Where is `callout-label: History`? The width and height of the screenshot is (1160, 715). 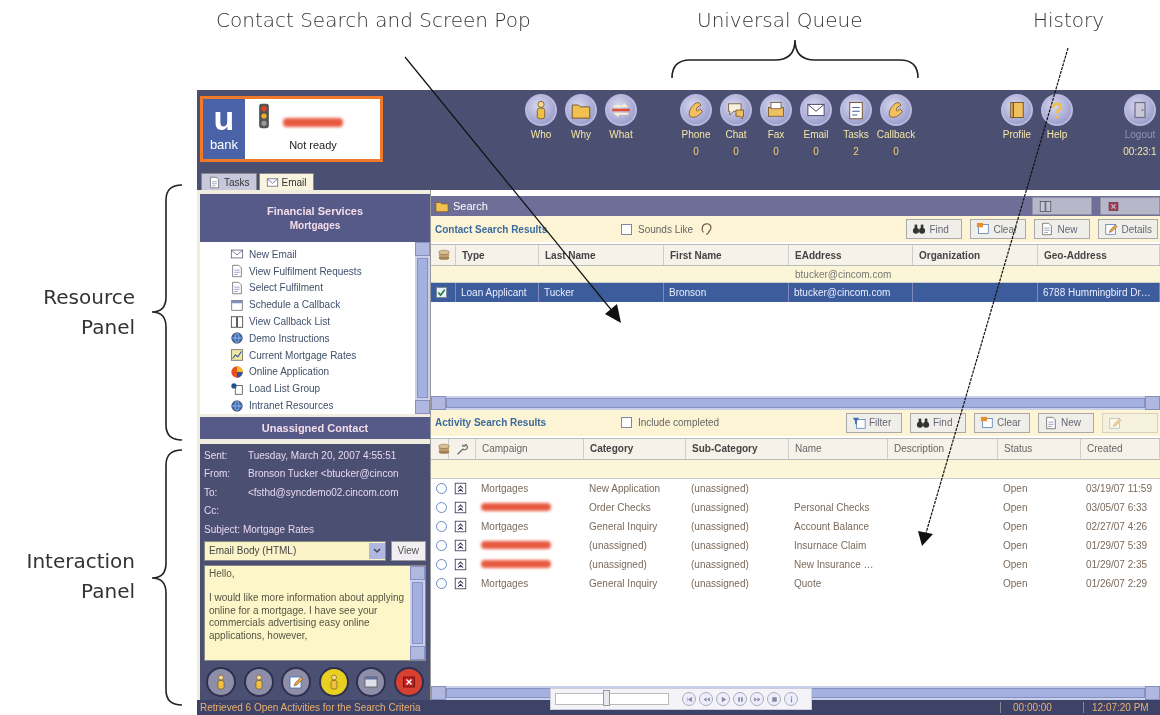 callout-label: History is located at coordinates (1069, 20).